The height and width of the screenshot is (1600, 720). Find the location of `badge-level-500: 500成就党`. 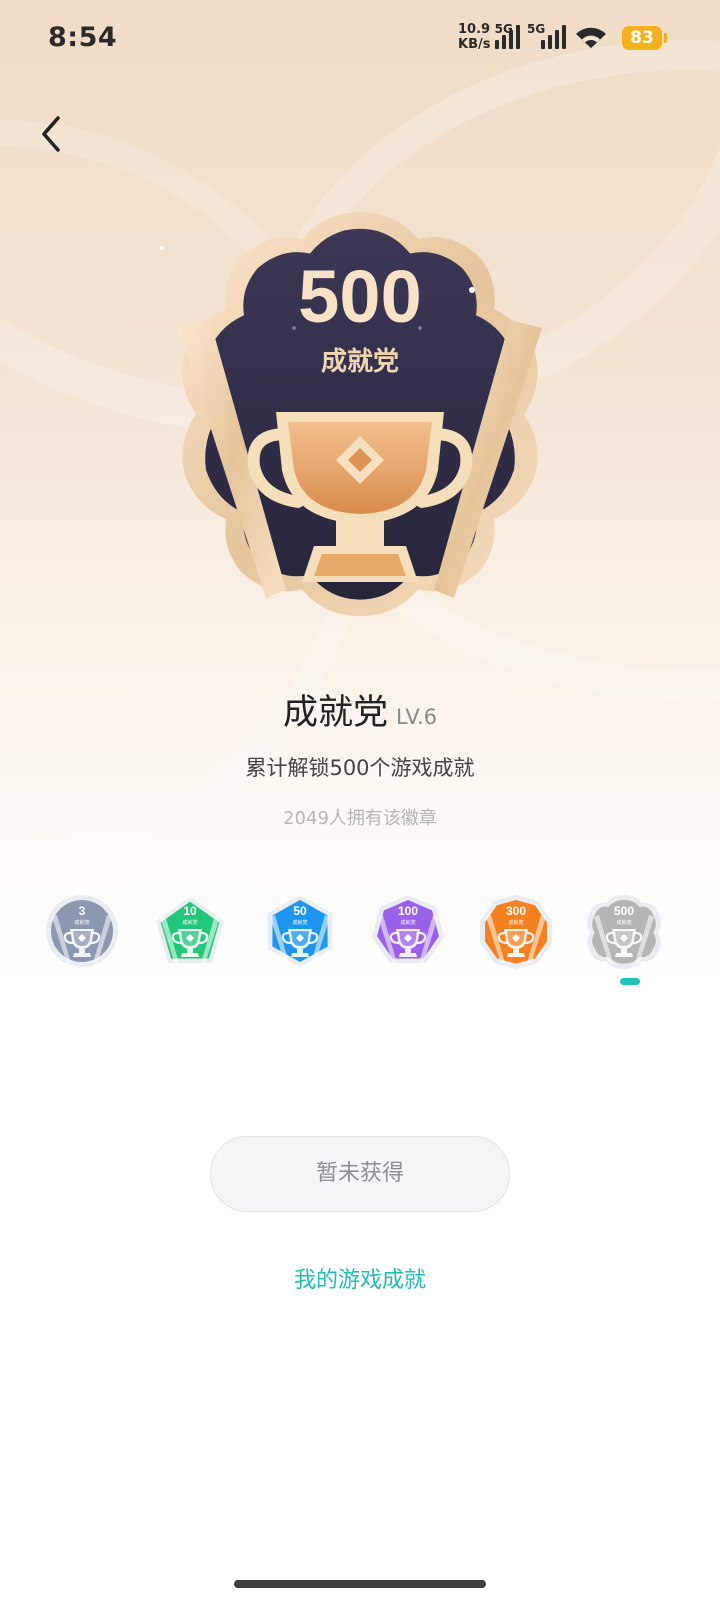

badge-level-500: 500成就党 is located at coordinates (624, 931).